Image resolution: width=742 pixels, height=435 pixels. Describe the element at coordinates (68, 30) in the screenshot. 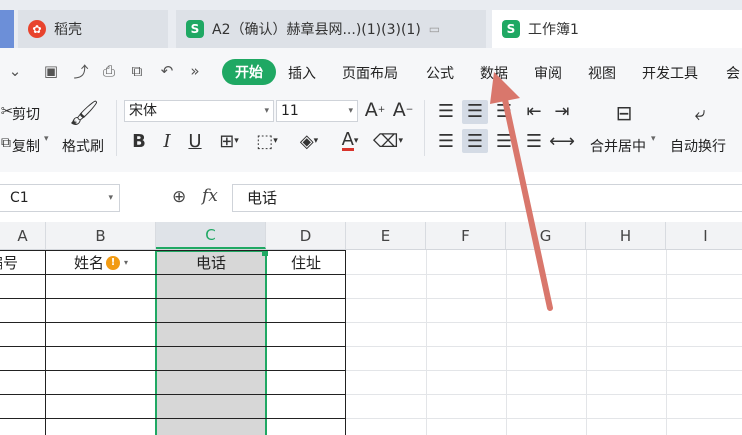

I see `tab-label: 稻壳` at that location.